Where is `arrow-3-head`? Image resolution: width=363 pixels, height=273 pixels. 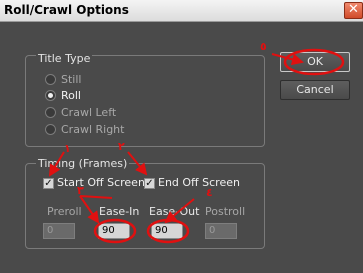 arrow-3-head is located at coordinates (89, 209).